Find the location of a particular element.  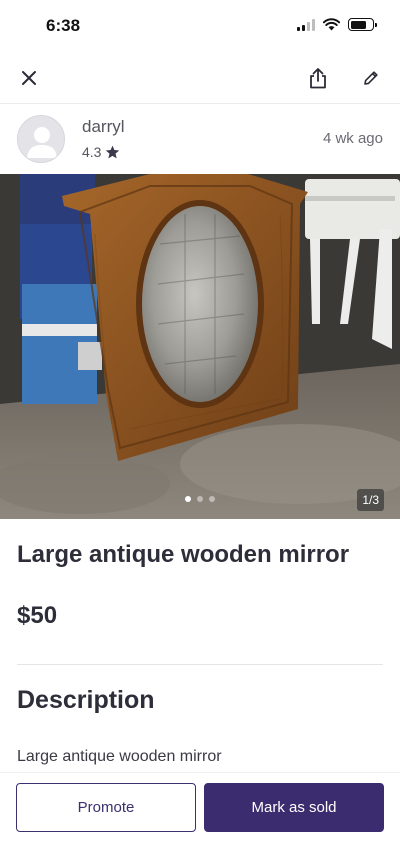

posted-time: 4 wk ago is located at coordinates (352, 138).